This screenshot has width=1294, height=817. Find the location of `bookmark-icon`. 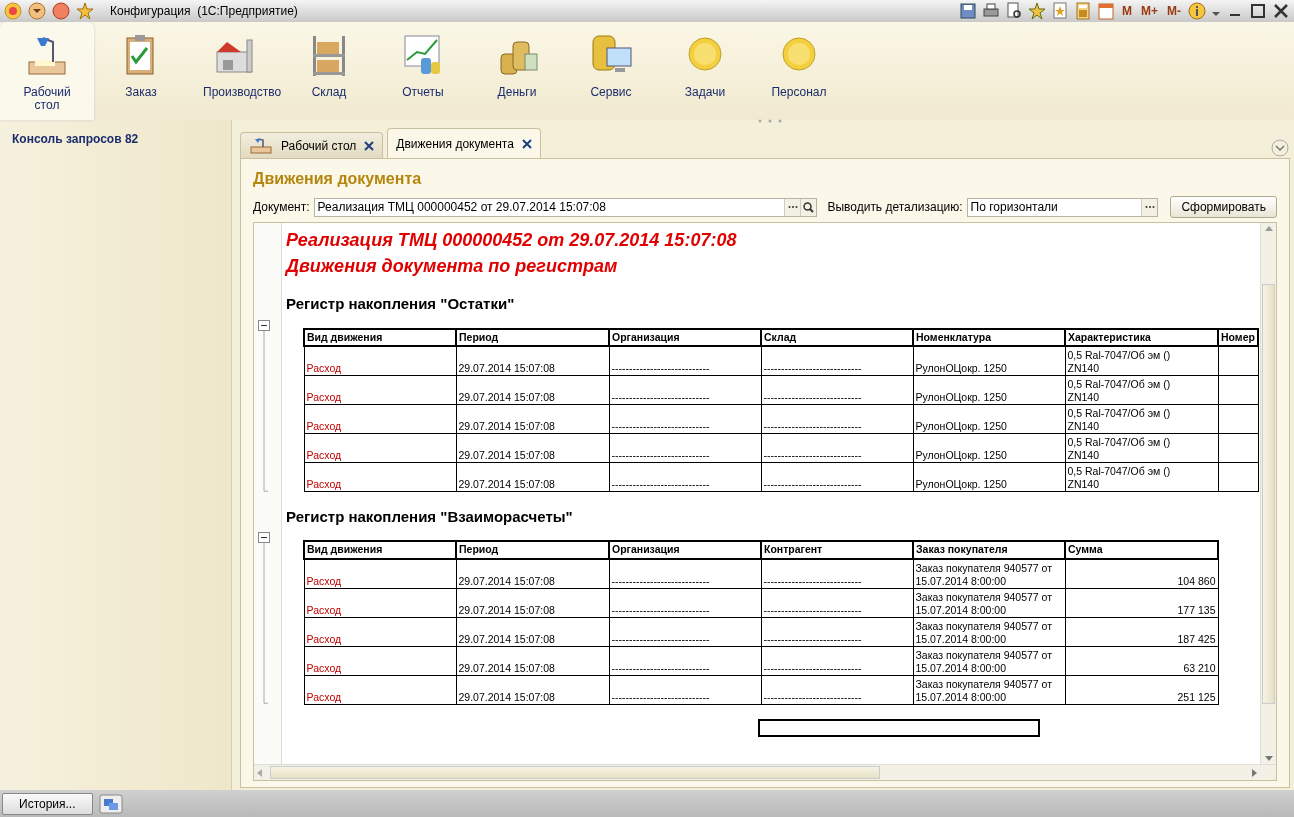

bookmark-icon is located at coordinates (1060, 11).